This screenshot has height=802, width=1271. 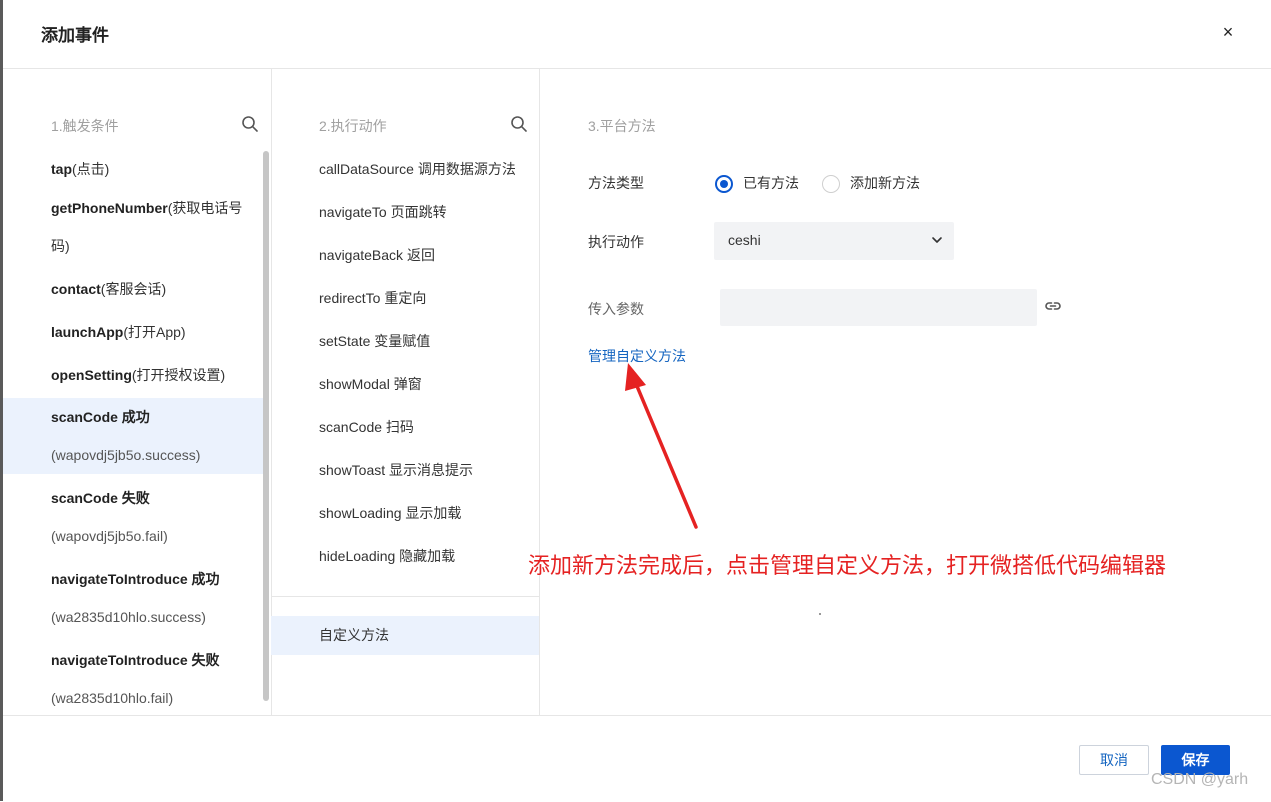 What do you see at coordinates (405, 428) in the screenshot?
I see `action-item-scancode: scanCode 扫码` at bounding box center [405, 428].